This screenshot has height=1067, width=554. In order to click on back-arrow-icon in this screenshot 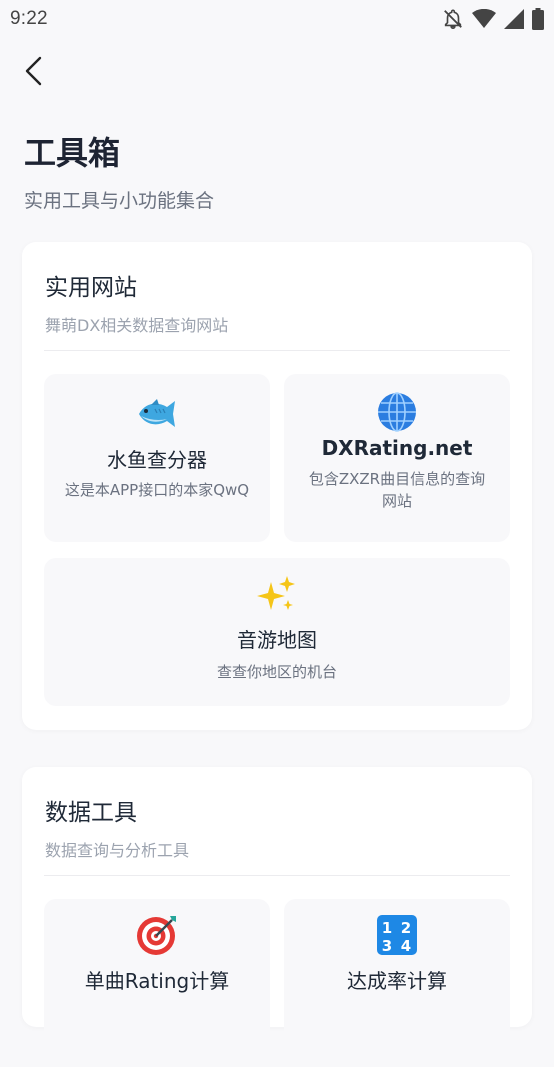, I will do `click(33, 71)`.